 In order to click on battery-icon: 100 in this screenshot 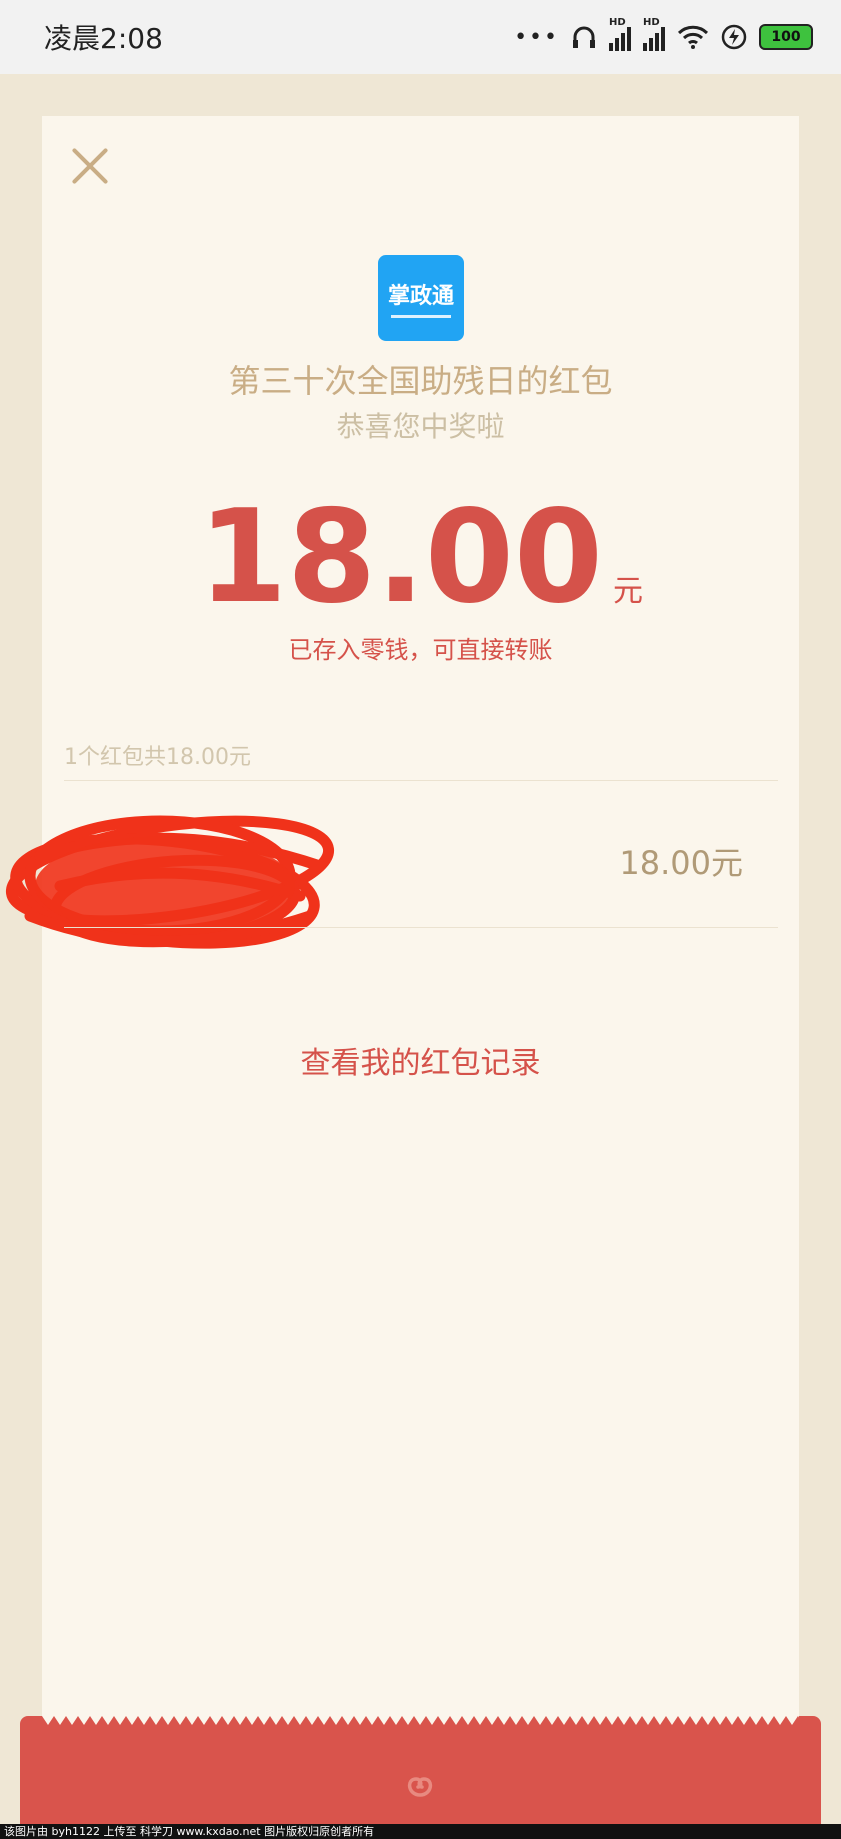, I will do `click(786, 37)`.